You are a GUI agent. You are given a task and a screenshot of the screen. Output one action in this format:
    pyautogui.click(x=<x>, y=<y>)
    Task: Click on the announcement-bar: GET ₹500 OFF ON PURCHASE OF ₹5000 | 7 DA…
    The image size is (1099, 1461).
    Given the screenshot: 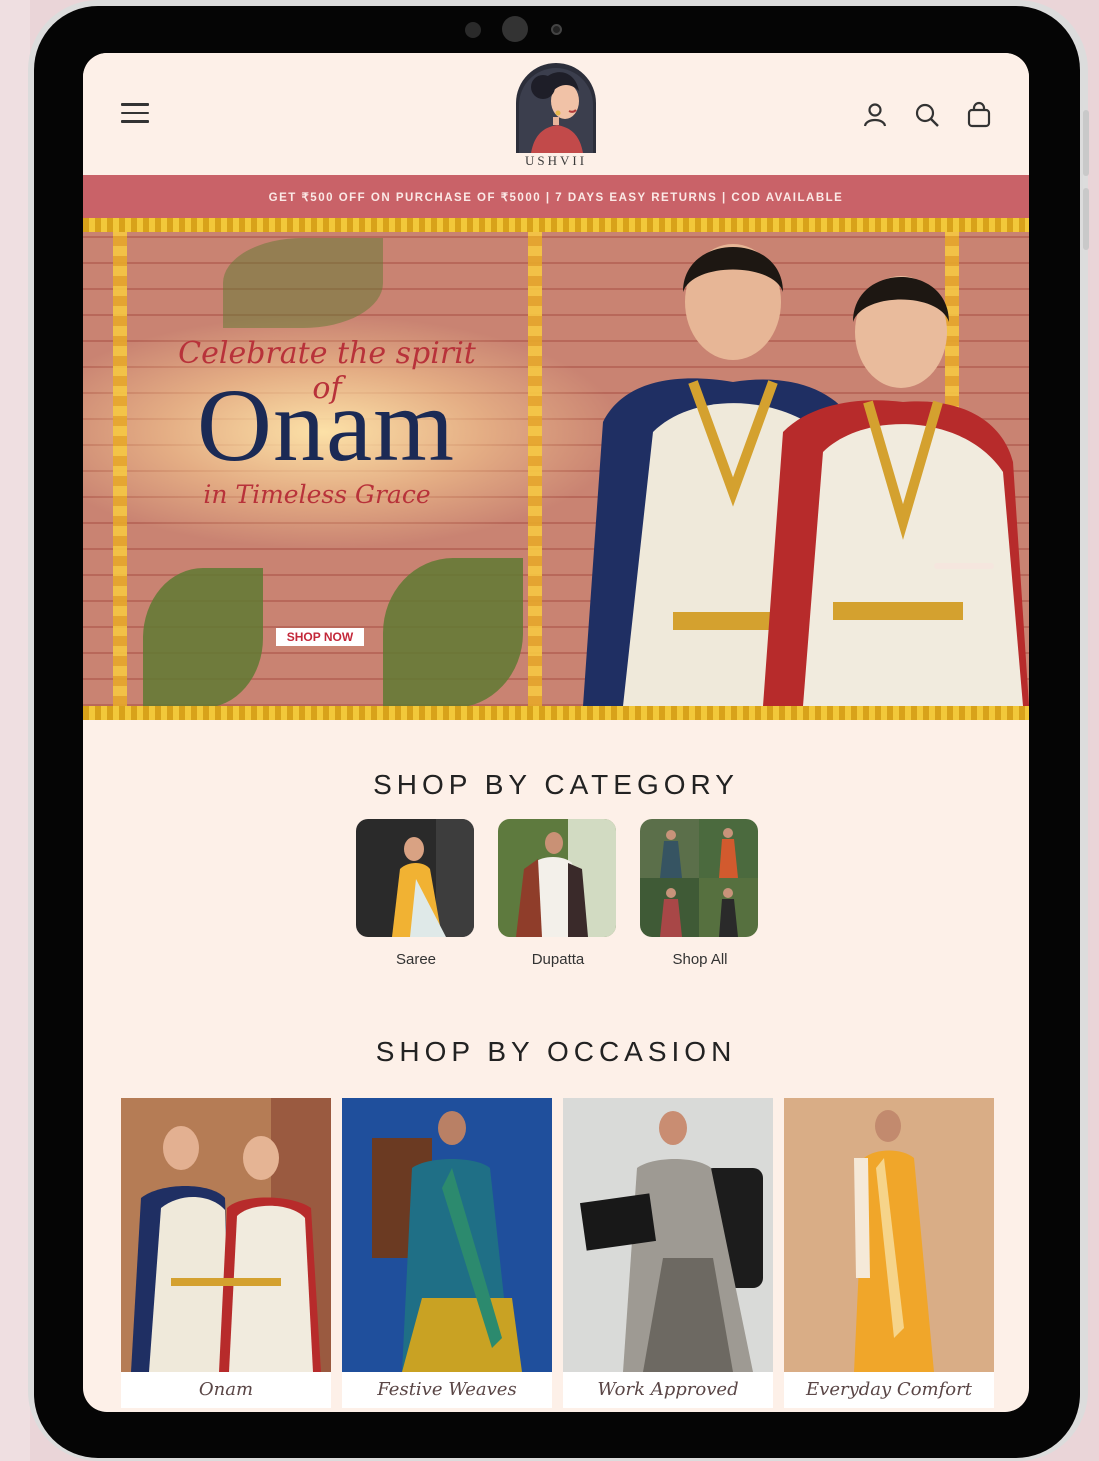 What is the action you would take?
    pyautogui.click(x=556, y=196)
    